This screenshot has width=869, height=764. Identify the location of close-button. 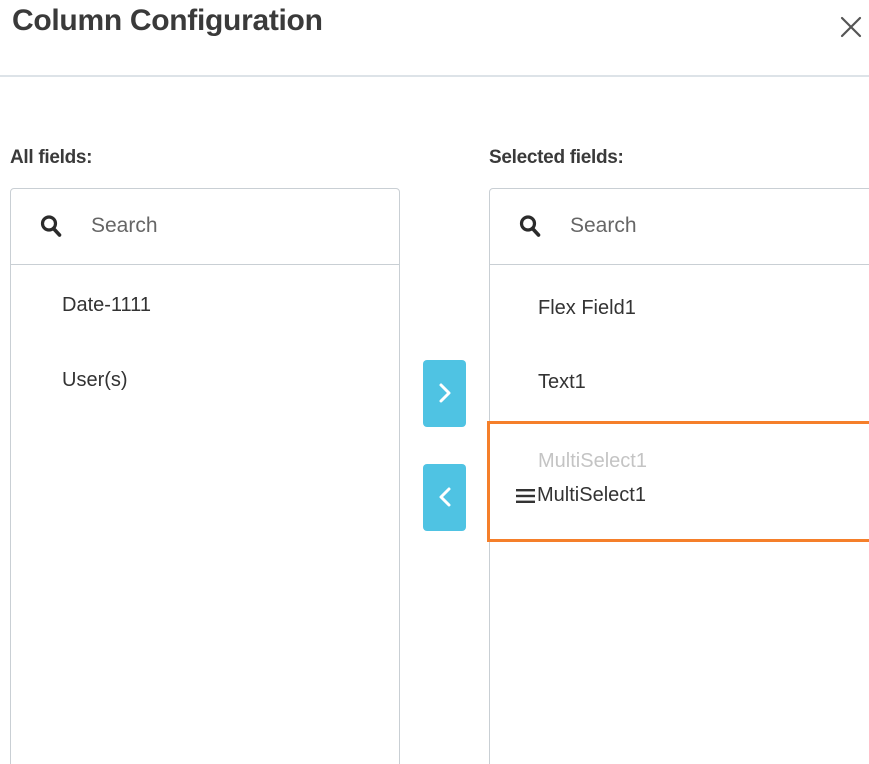
(851, 26).